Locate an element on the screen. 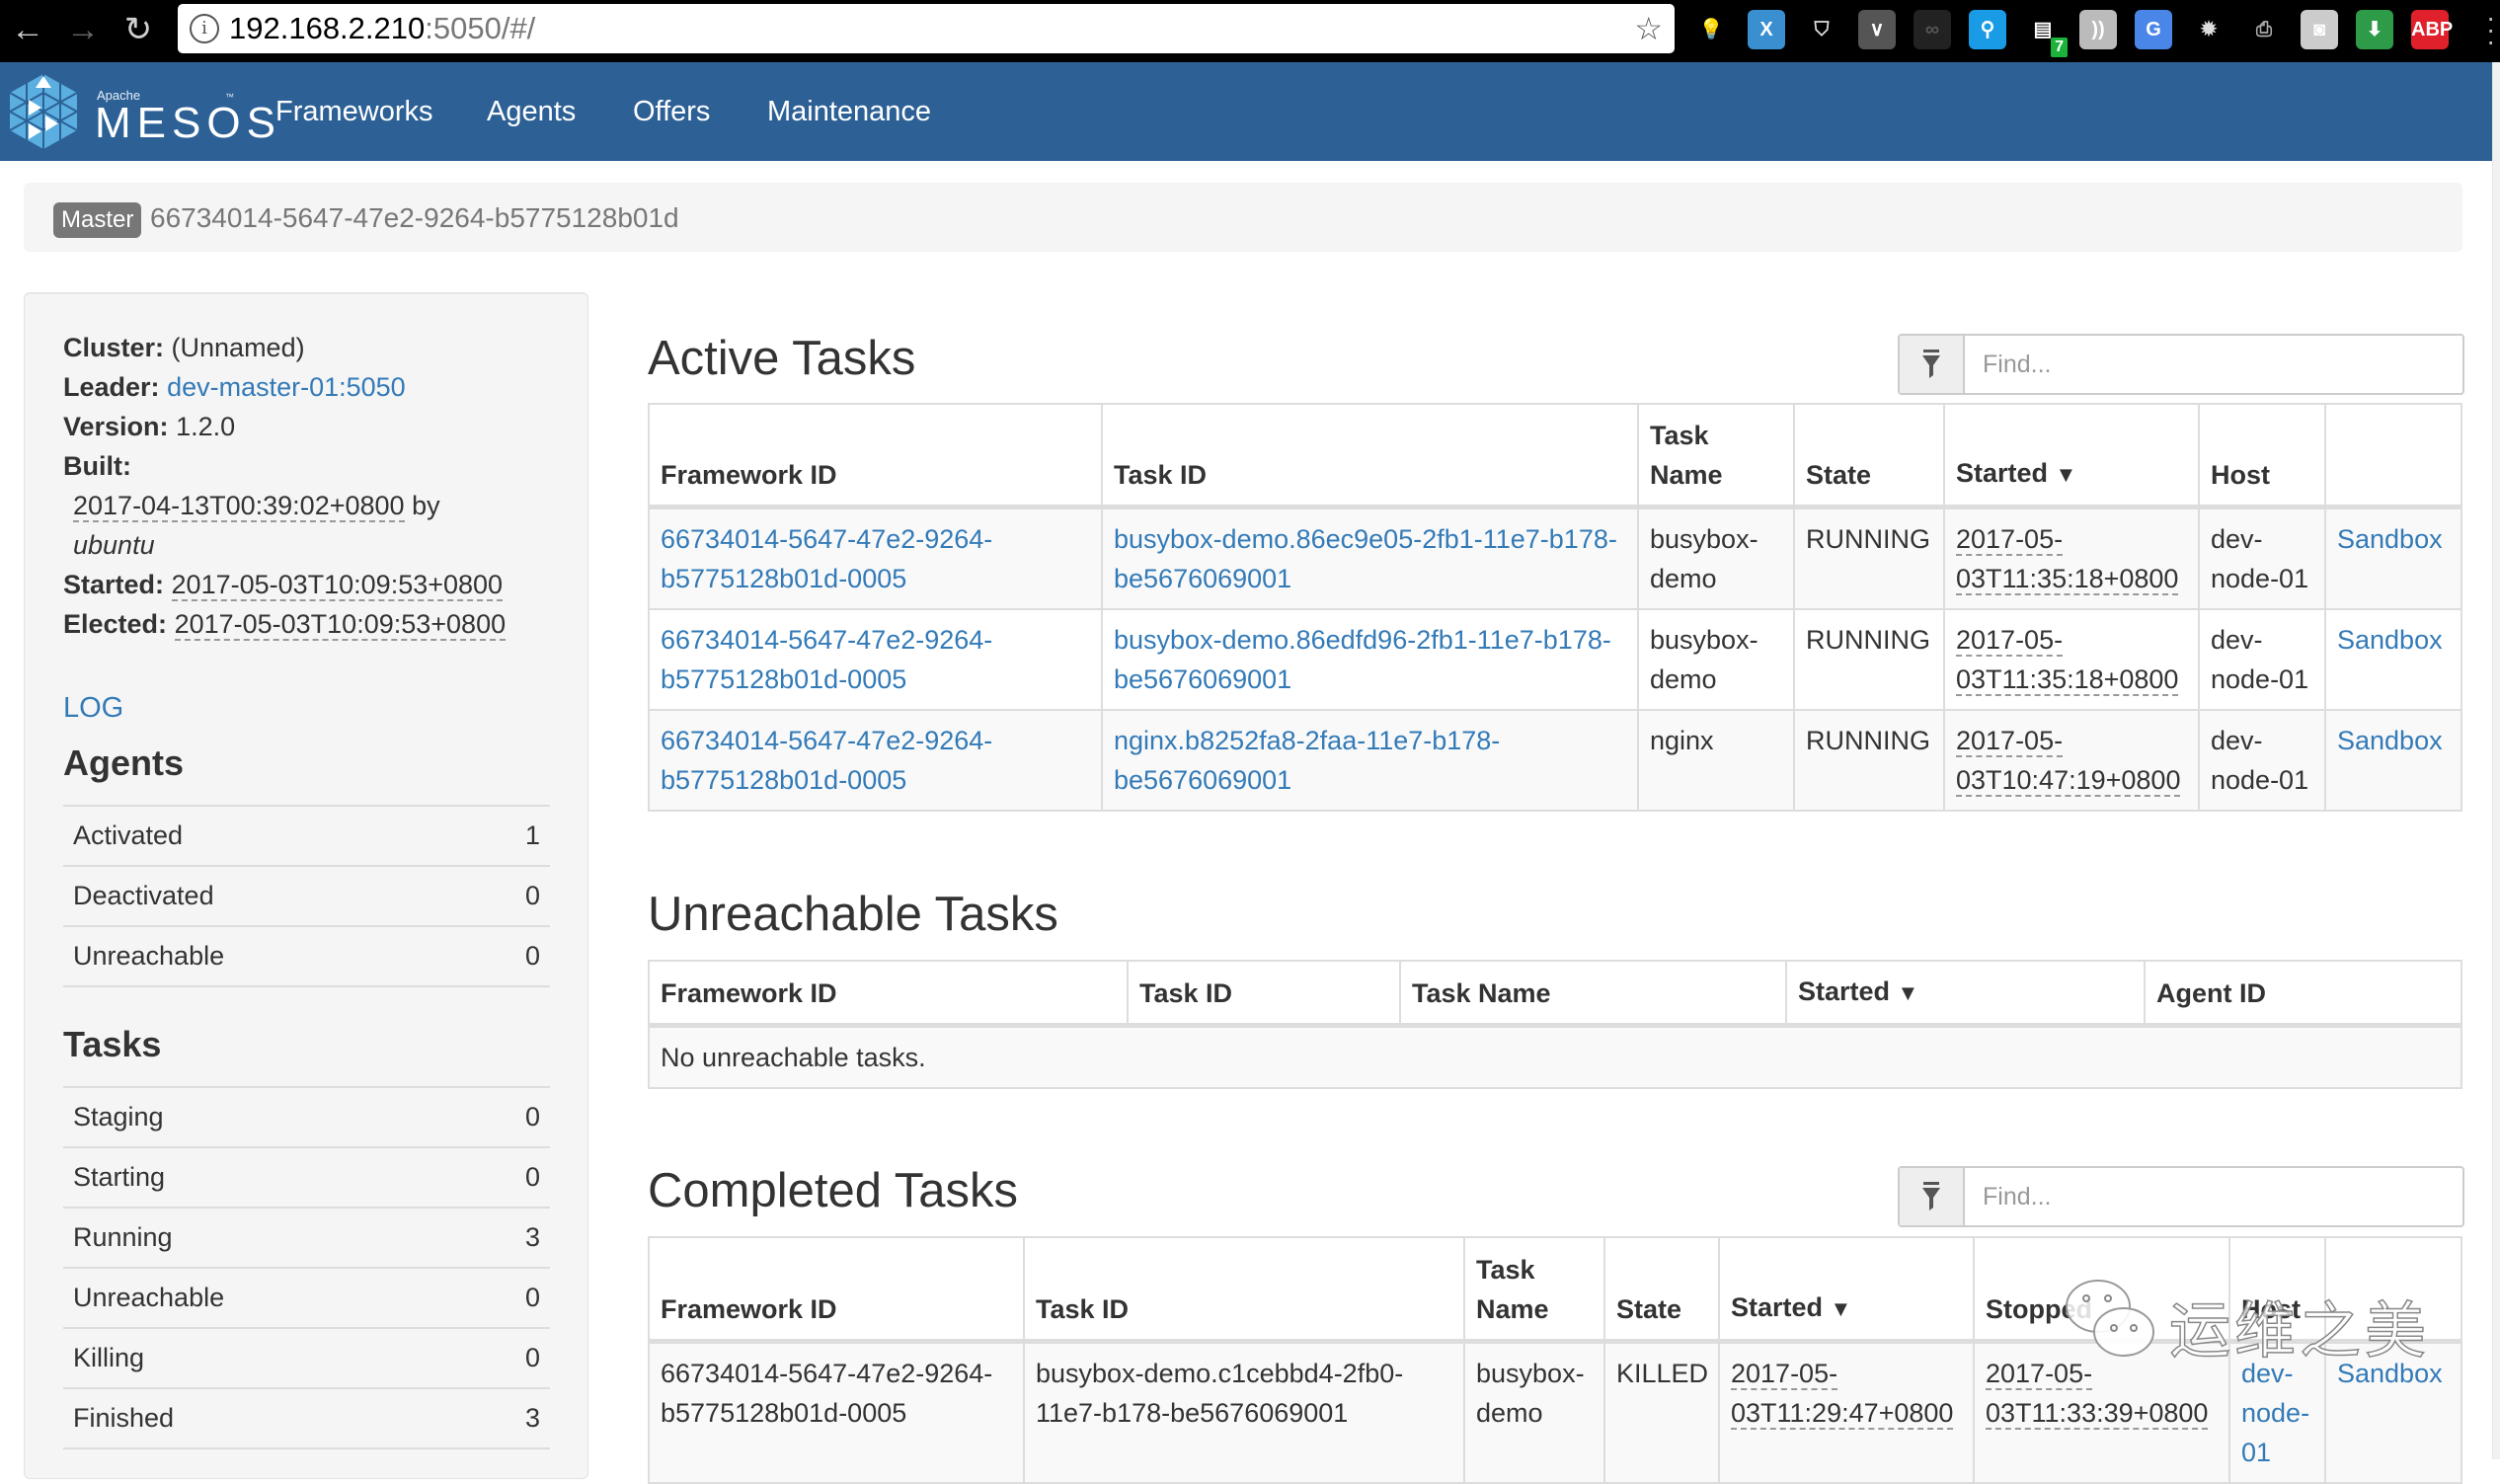 Image resolution: width=2500 pixels, height=1484 pixels. url-host: 192.168.2.210 is located at coordinates (327, 28).